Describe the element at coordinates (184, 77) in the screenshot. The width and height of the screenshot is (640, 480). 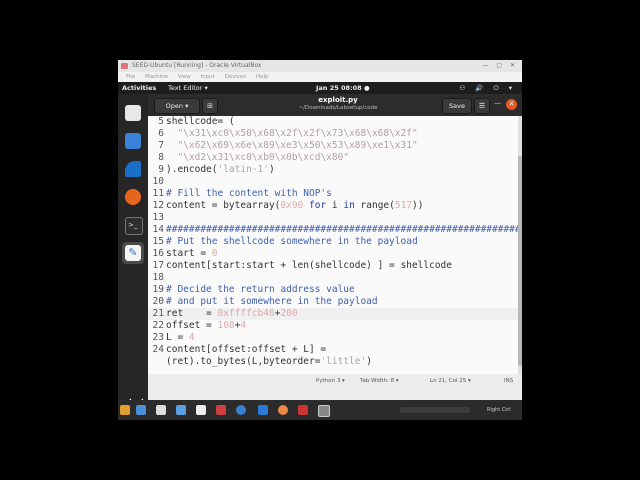
I see `menu-view: View` at that location.